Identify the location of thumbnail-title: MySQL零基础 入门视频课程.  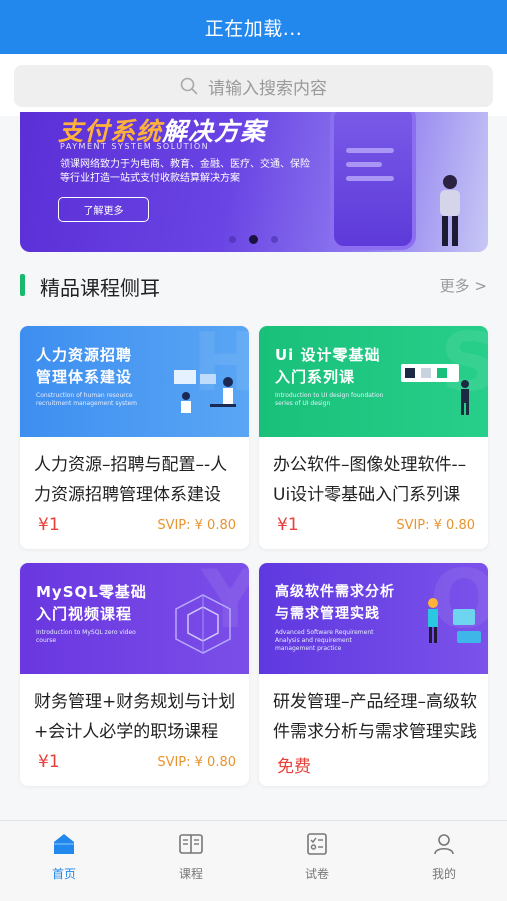
(91, 603).